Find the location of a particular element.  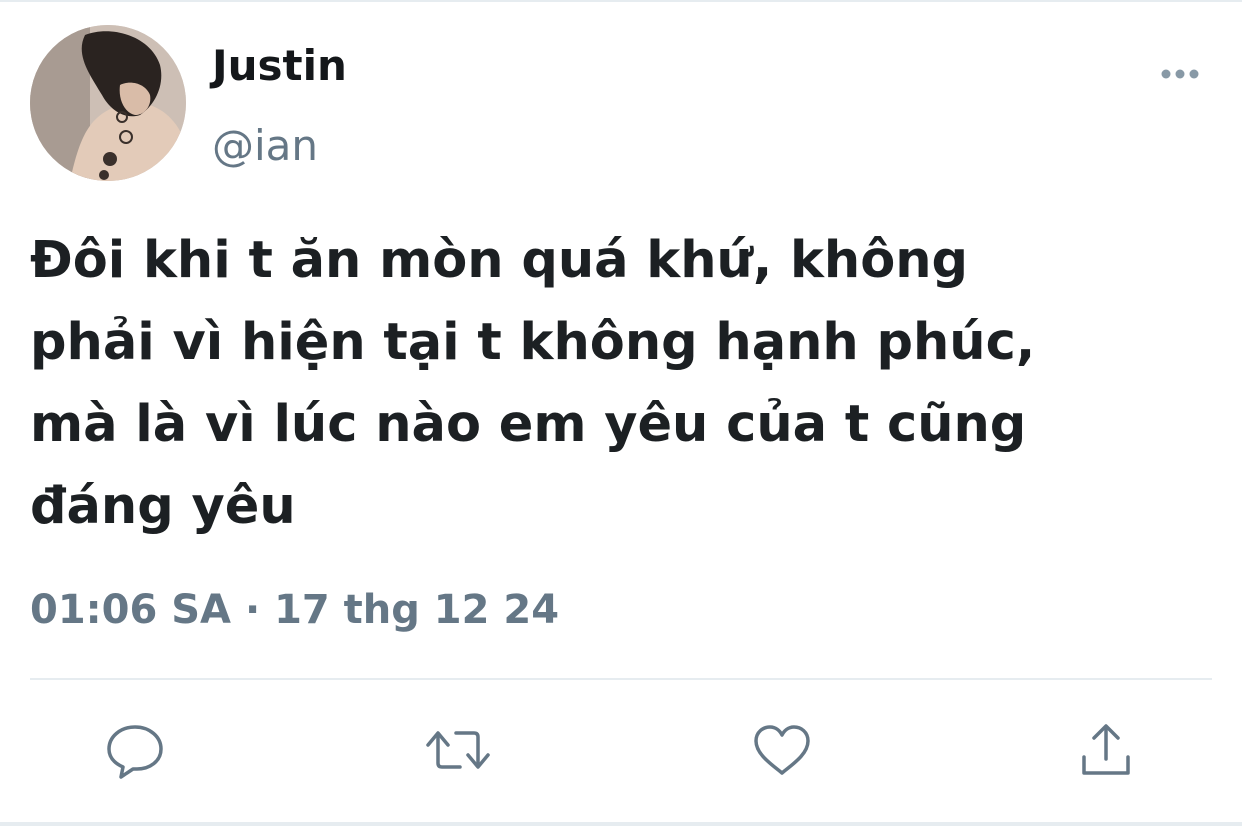

actions-divider is located at coordinates (621, 679).